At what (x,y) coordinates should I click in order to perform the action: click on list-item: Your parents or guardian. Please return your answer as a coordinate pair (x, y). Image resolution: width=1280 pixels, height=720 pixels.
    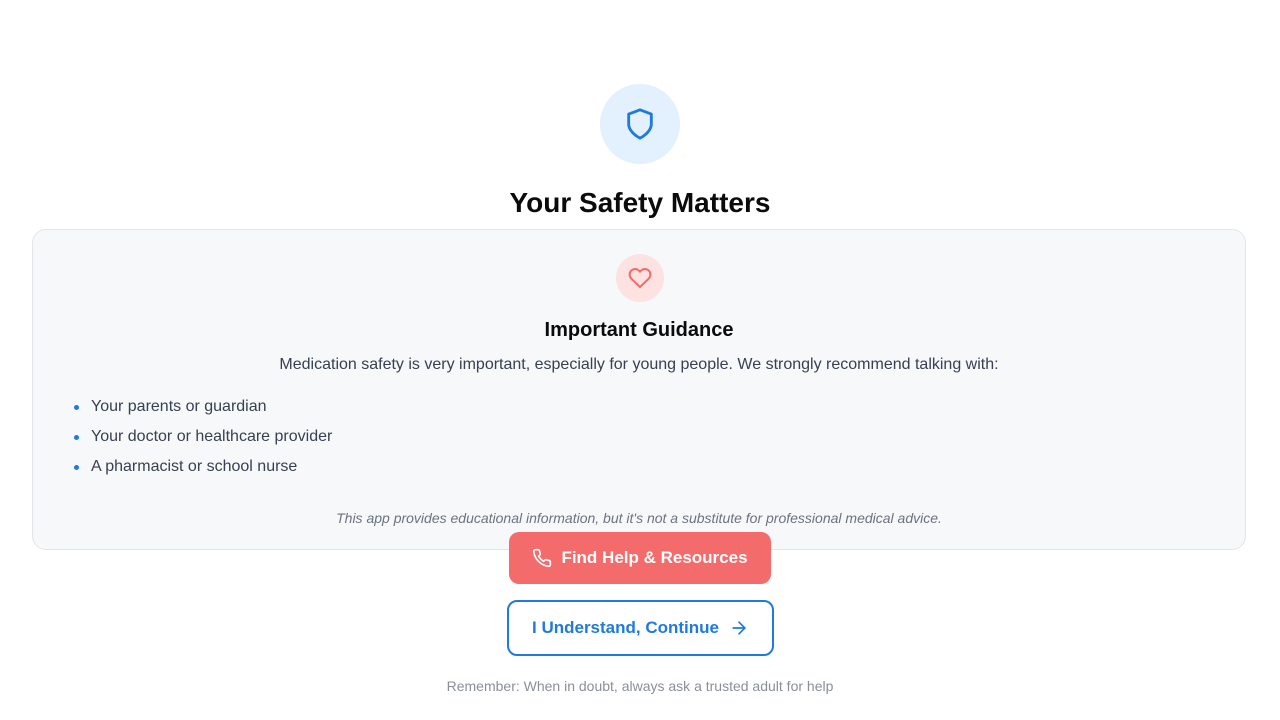
    Looking at the image, I should click on (202, 411).